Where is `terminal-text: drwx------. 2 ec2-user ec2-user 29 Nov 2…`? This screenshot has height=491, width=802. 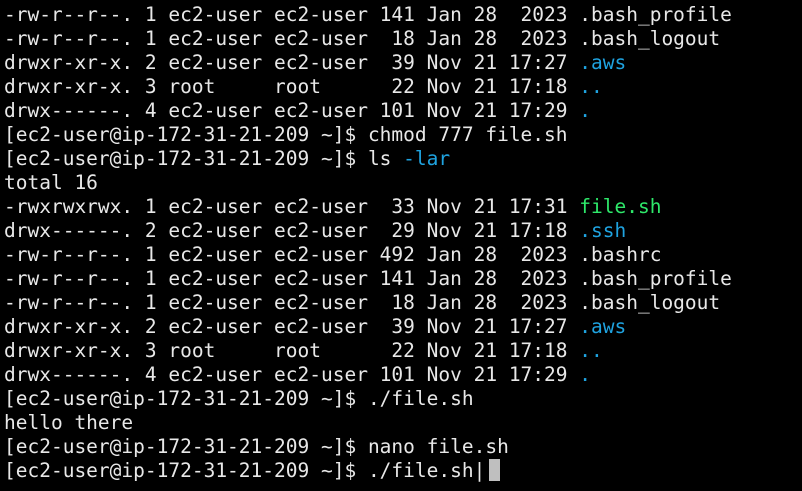 terminal-text: drwx------. 2 ec2-user ec2-user 29 Nov 2… is located at coordinates (292, 230).